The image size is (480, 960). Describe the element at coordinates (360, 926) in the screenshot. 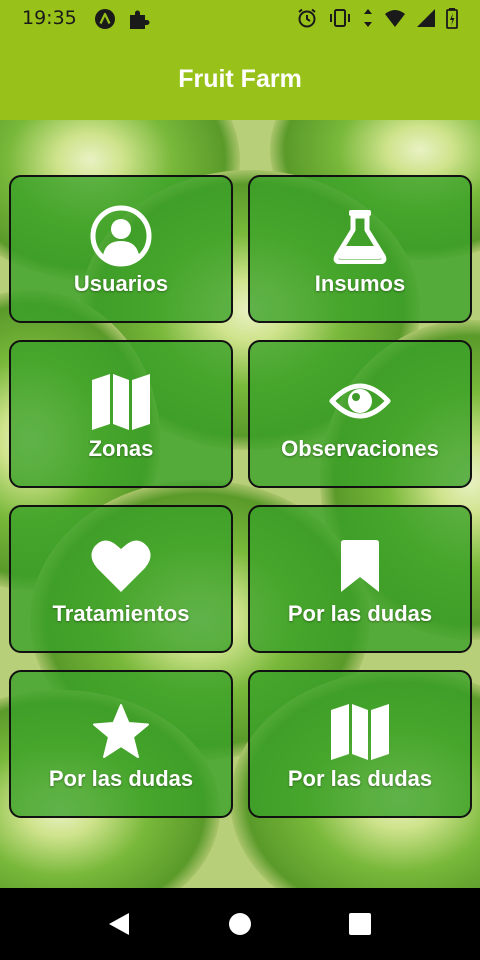

I see `recents-icon` at that location.